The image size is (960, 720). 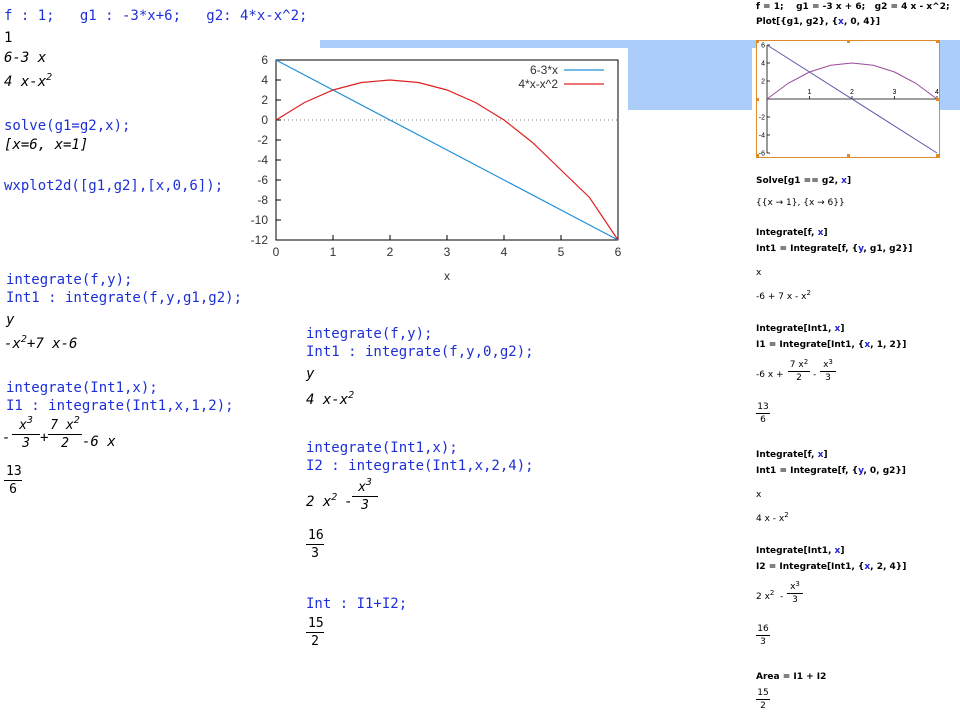 I want to click on maxima-plot-input: wxplot2d([g1,g2],[x,0,6]);, so click(x=113, y=186).